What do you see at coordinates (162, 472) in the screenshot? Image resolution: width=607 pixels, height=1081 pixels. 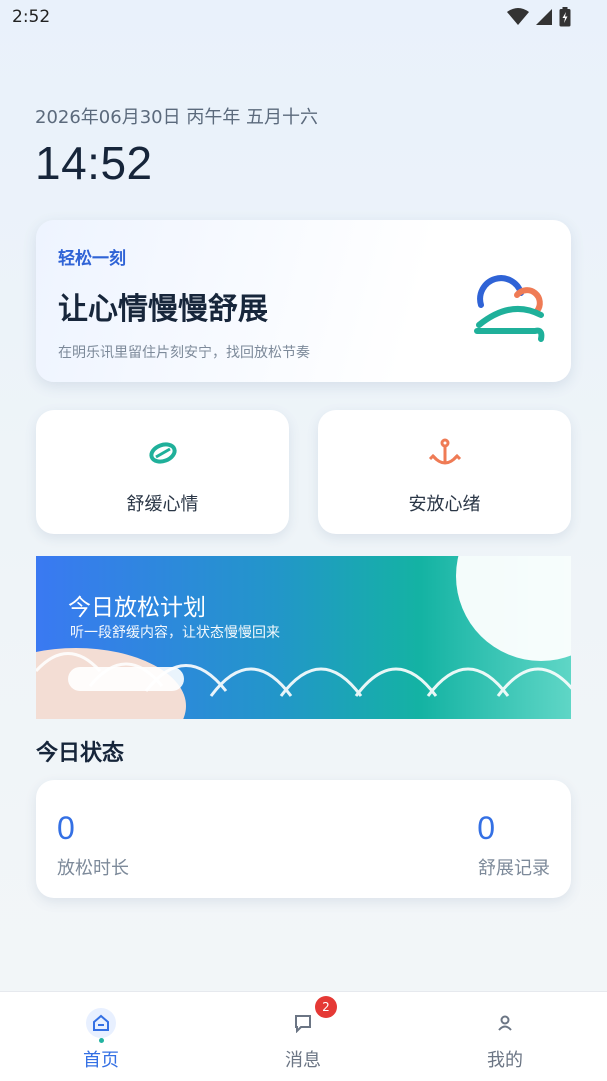 I see `quick-action-soothe-mood: 舒缓心情` at bounding box center [162, 472].